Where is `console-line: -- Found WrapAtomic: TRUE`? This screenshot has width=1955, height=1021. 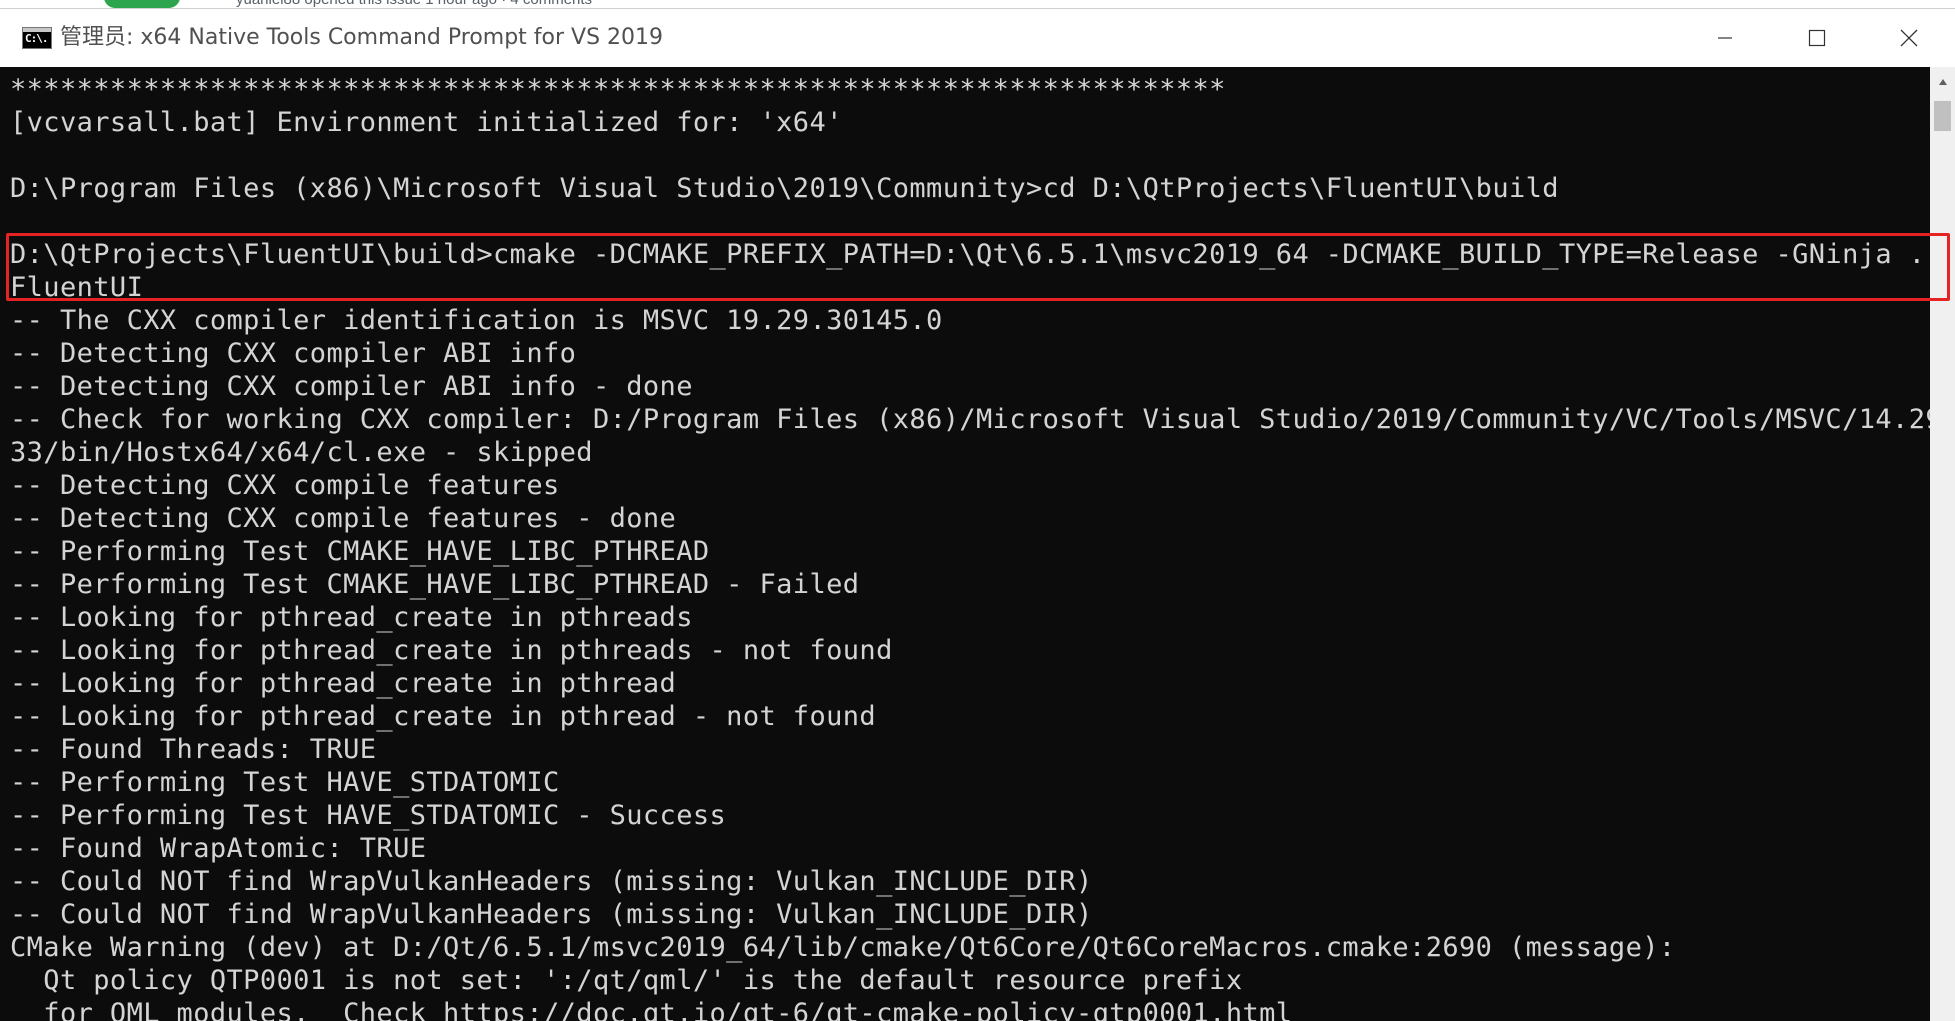
console-line: -- Found WrapAtomic: TRUE is located at coordinates (218, 848).